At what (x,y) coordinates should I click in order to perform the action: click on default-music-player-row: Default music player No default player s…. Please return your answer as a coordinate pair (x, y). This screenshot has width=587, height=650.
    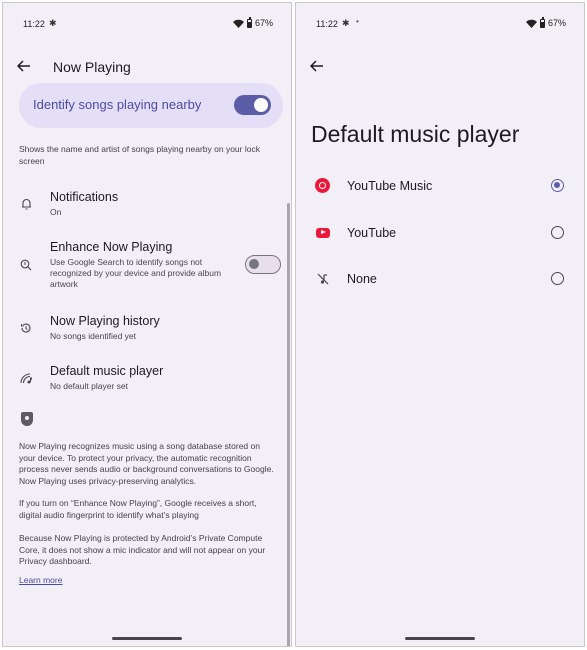
    Looking at the image, I should click on (147, 379).